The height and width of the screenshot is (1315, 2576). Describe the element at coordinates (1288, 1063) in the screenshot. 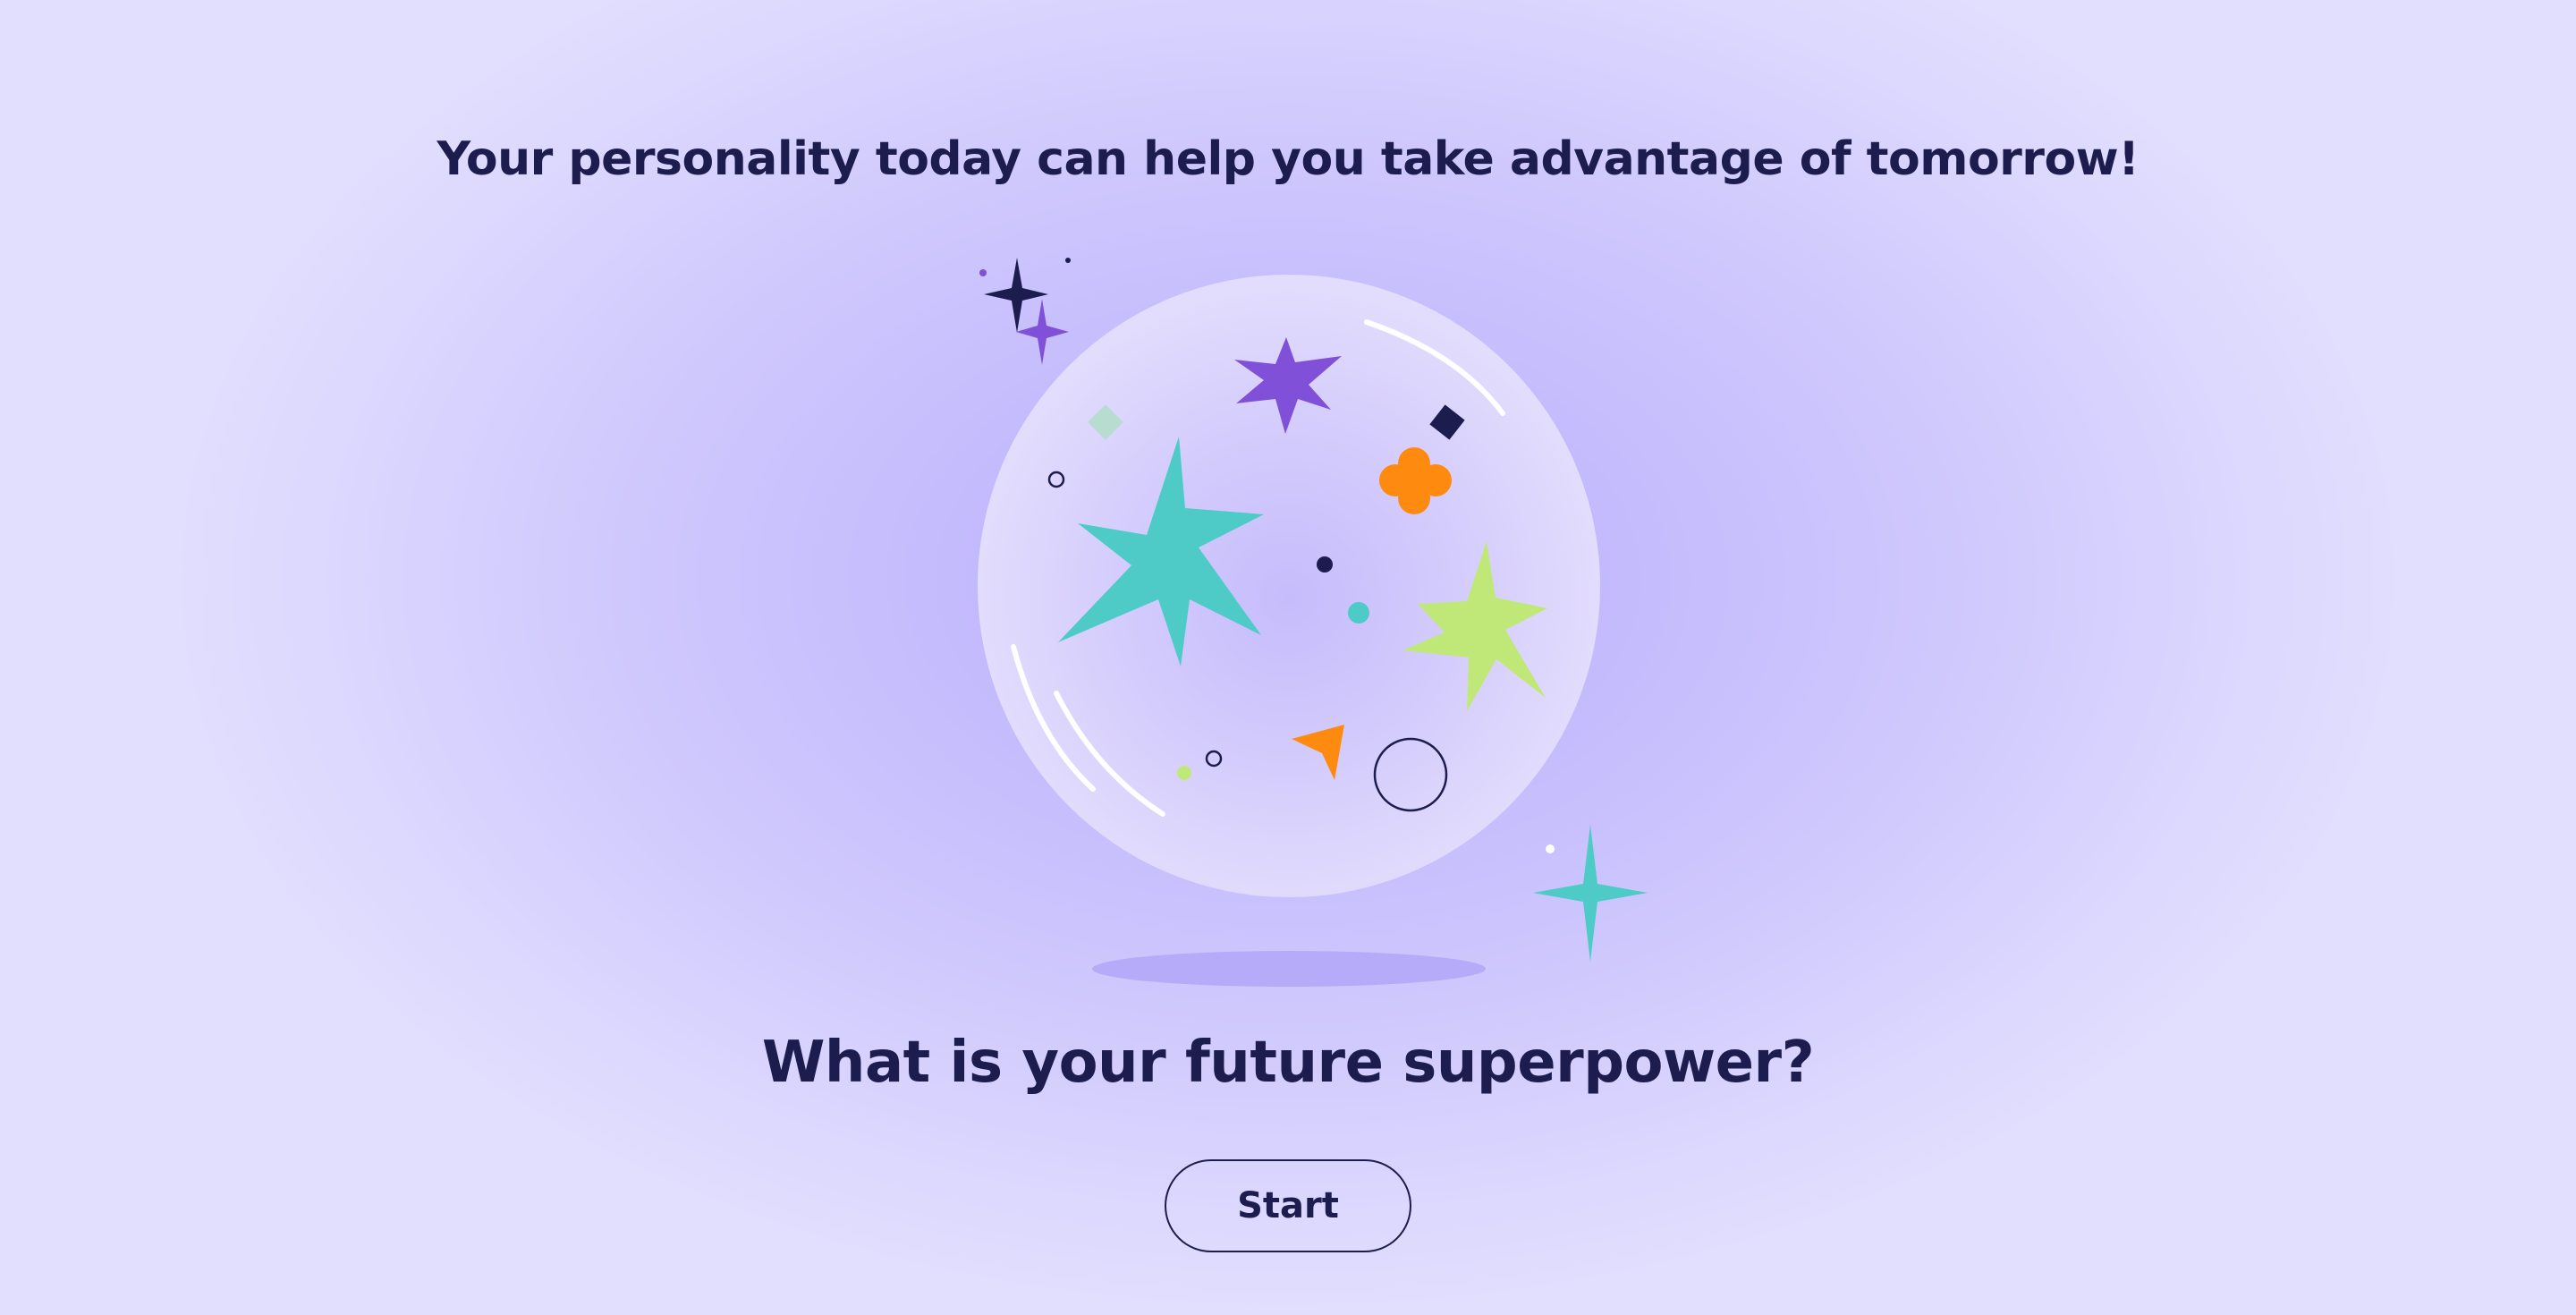

I see `question-heading: What is your future superpower?` at that location.